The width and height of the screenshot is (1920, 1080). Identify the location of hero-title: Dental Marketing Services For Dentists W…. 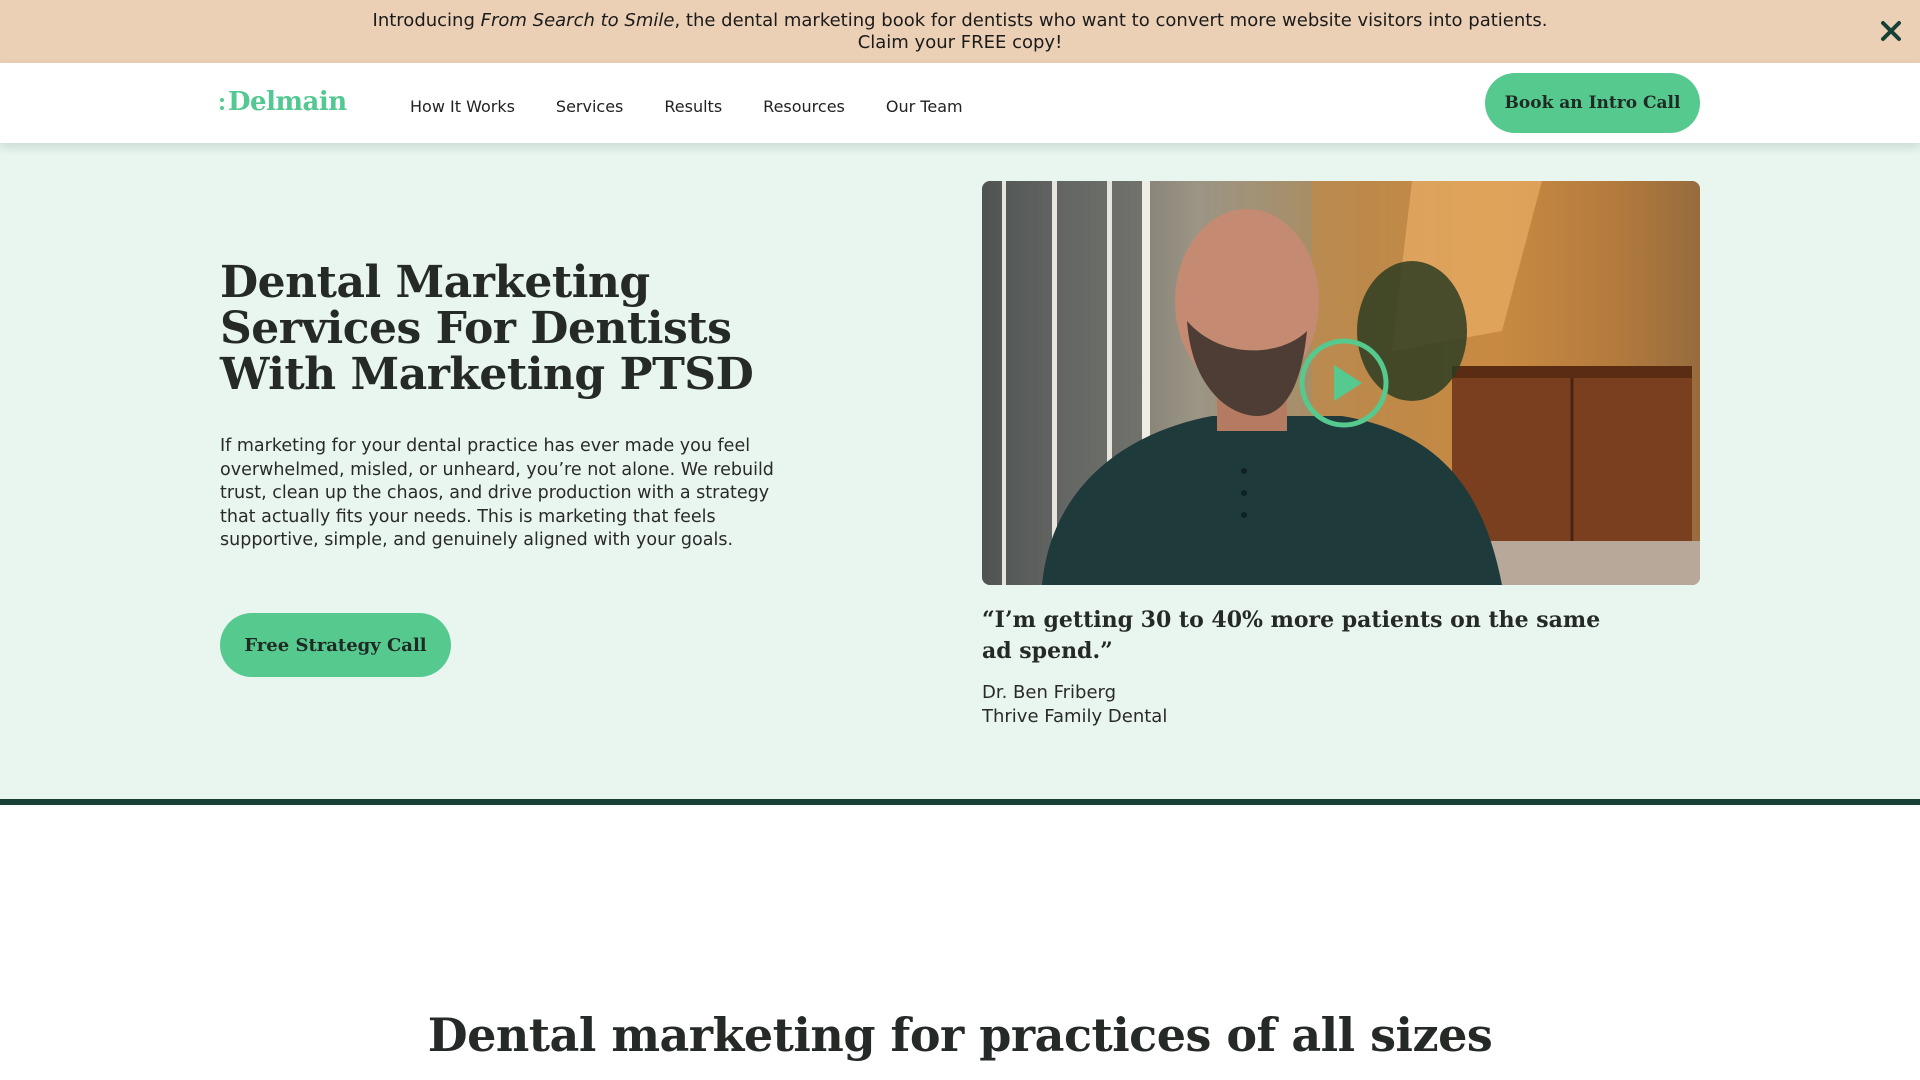
(487, 328).